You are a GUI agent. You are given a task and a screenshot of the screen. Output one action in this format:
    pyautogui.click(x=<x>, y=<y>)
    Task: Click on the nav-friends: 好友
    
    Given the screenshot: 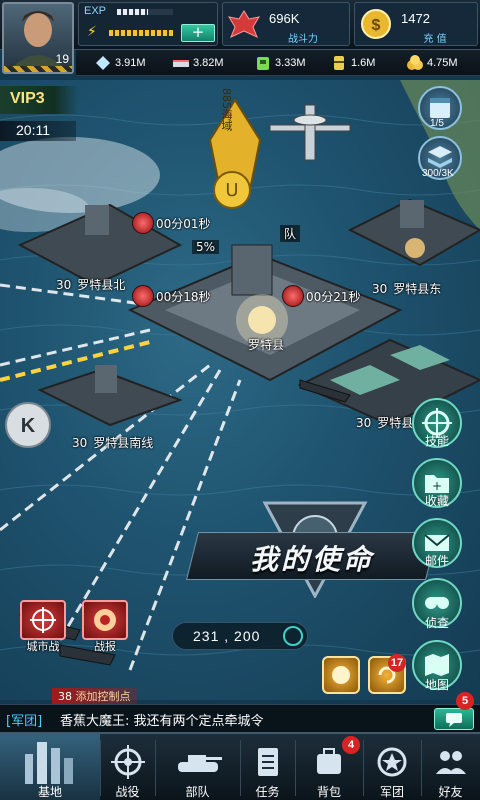 What is the action you would take?
    pyautogui.click(x=450, y=767)
    